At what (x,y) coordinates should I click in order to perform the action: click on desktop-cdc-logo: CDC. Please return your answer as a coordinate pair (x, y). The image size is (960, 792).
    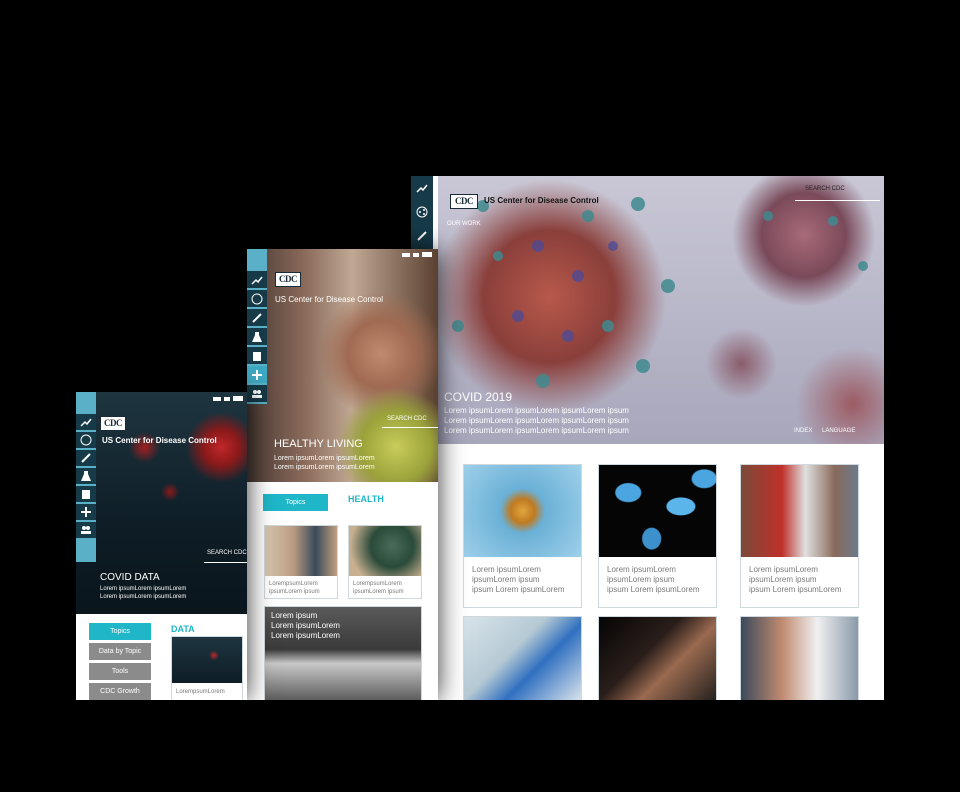
    Looking at the image, I should click on (464, 201).